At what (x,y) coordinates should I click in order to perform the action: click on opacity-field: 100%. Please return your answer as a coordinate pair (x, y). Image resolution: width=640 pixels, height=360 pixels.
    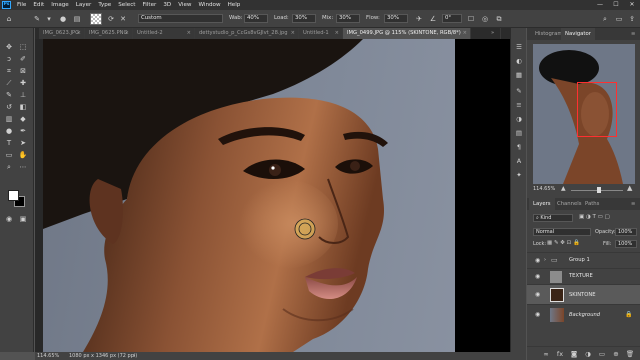
    Looking at the image, I should click on (626, 232).